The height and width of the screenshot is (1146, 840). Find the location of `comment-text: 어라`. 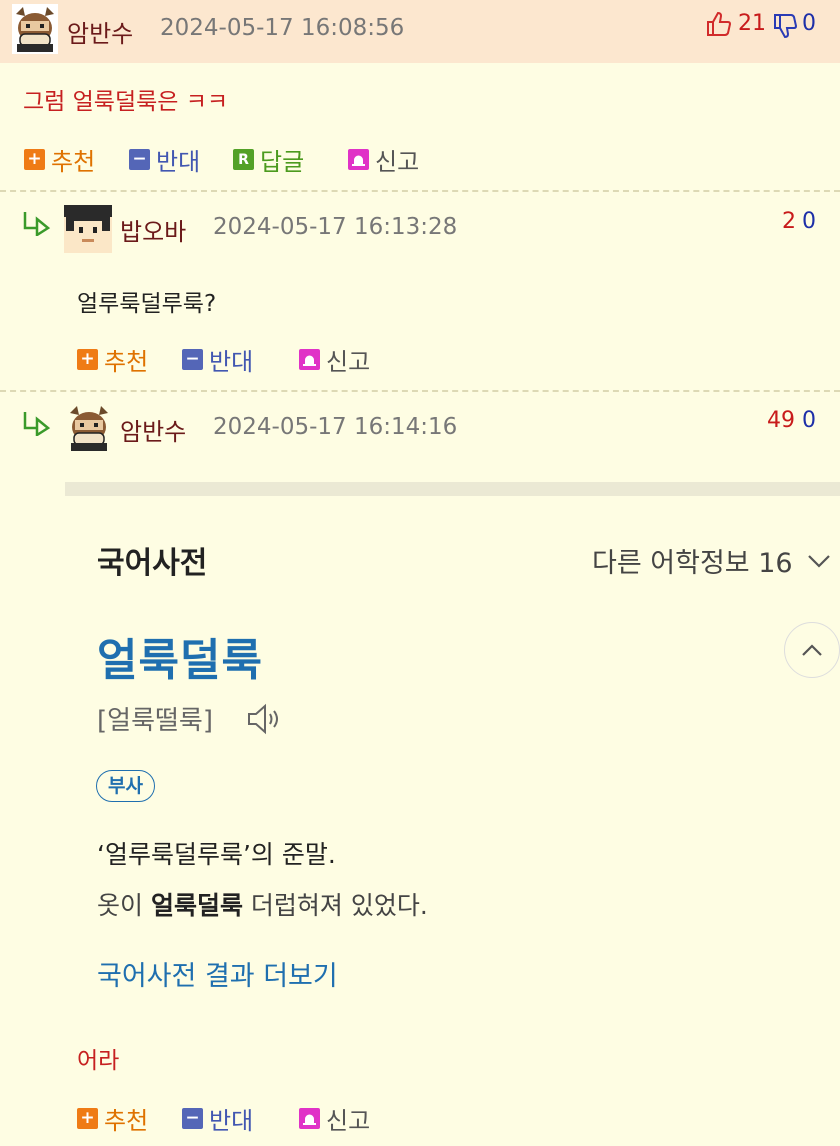

comment-text: 어라 is located at coordinates (98, 1061).